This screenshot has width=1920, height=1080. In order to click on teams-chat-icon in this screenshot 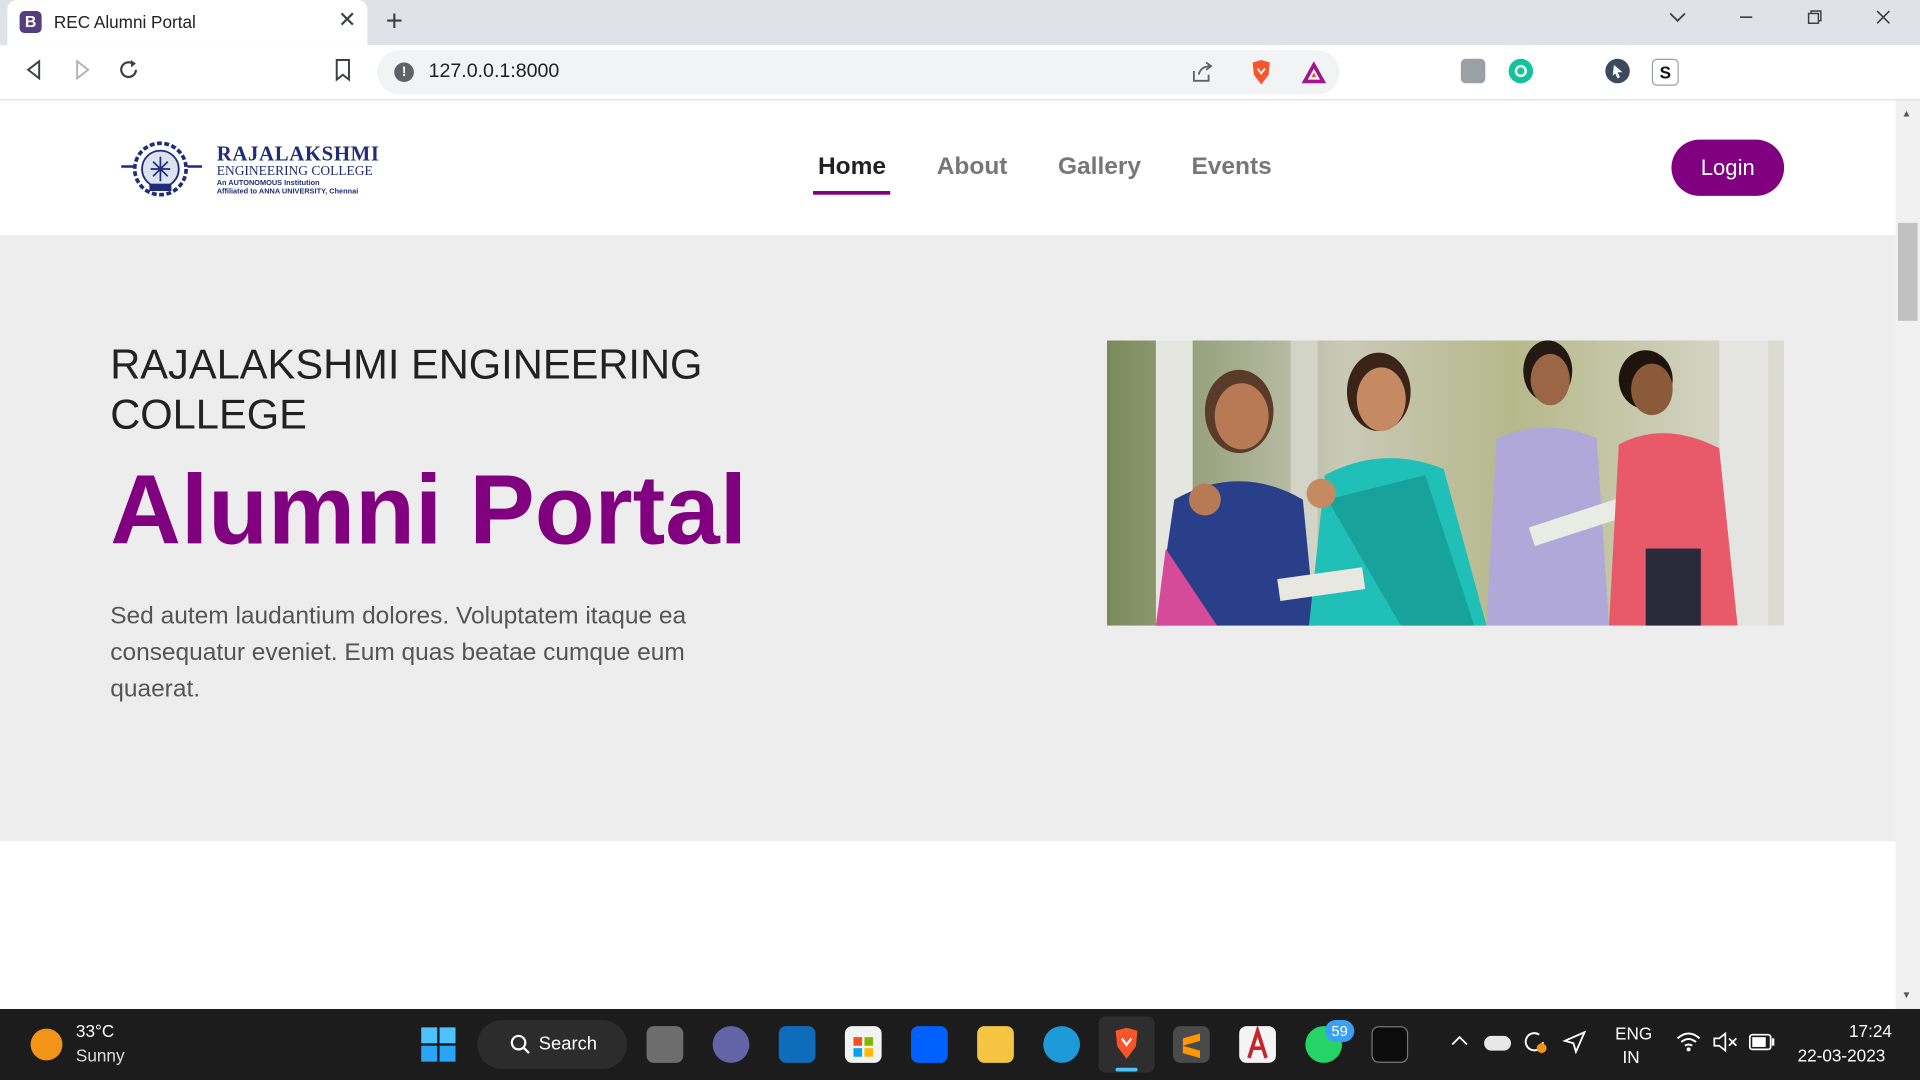, I will do `click(731, 1044)`.